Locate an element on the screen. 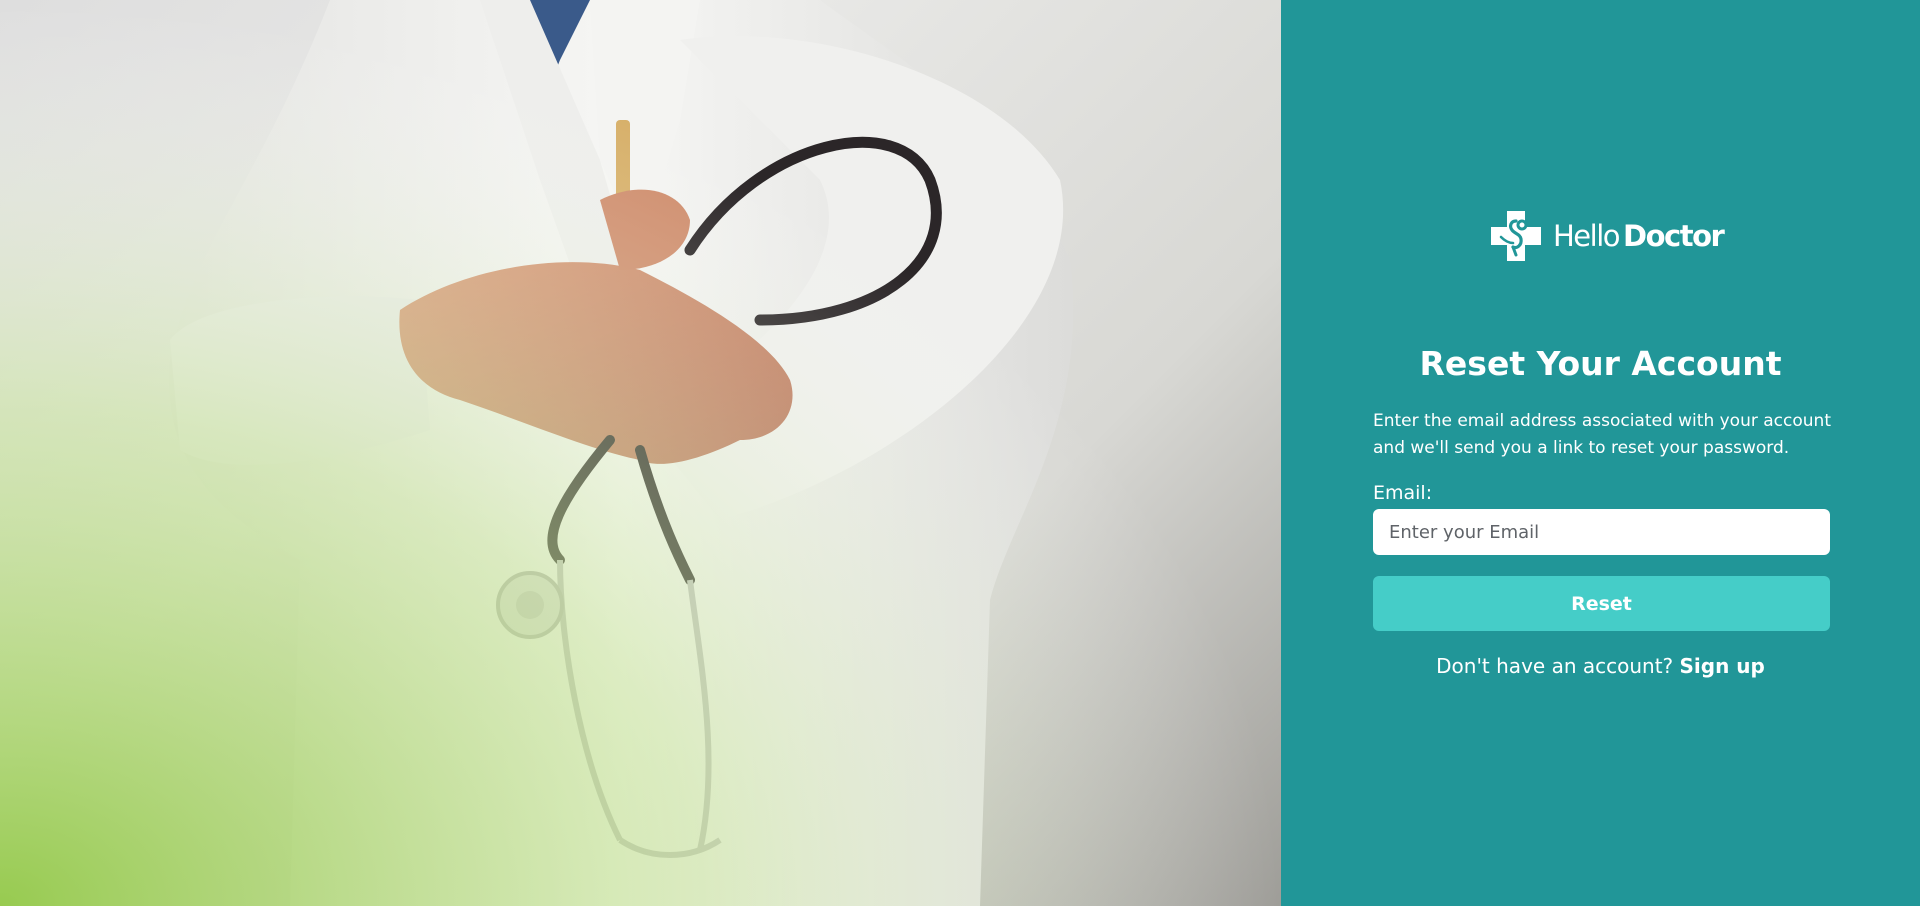 This screenshot has height=906, width=1920. brand-logo: Hello Doctor is located at coordinates (1606, 236).